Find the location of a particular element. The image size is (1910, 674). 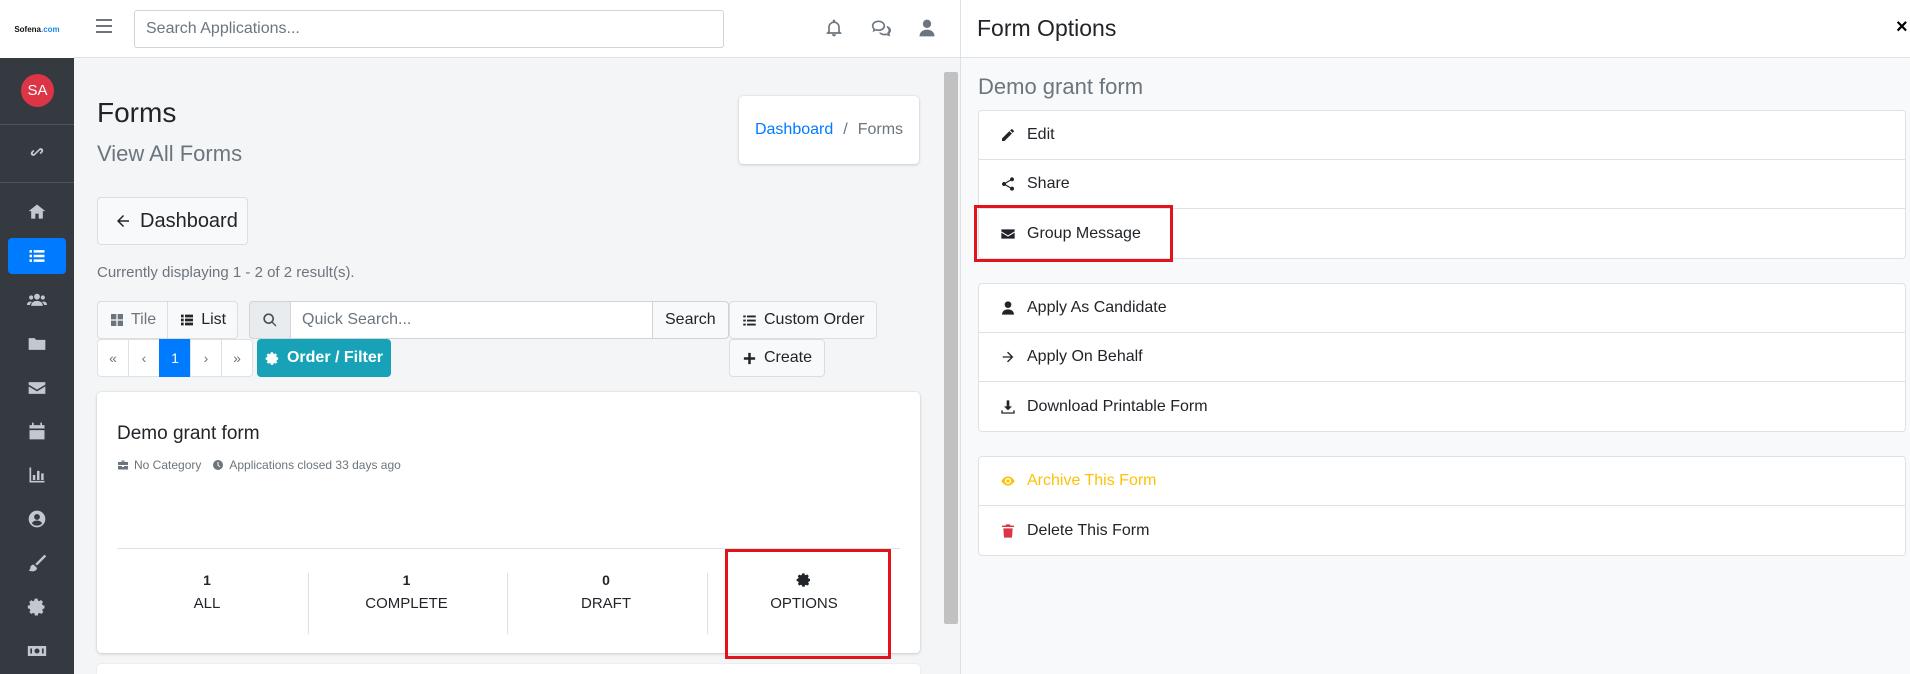

breadcrumb-dashboard-link: Dashboard is located at coordinates (794, 130).